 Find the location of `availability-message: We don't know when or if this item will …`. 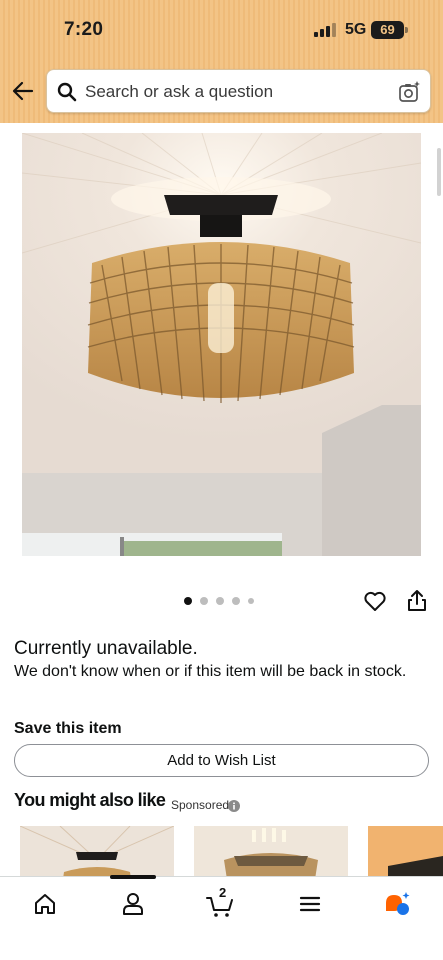

availability-message: We don't know when or if this item will … is located at coordinates (210, 671).